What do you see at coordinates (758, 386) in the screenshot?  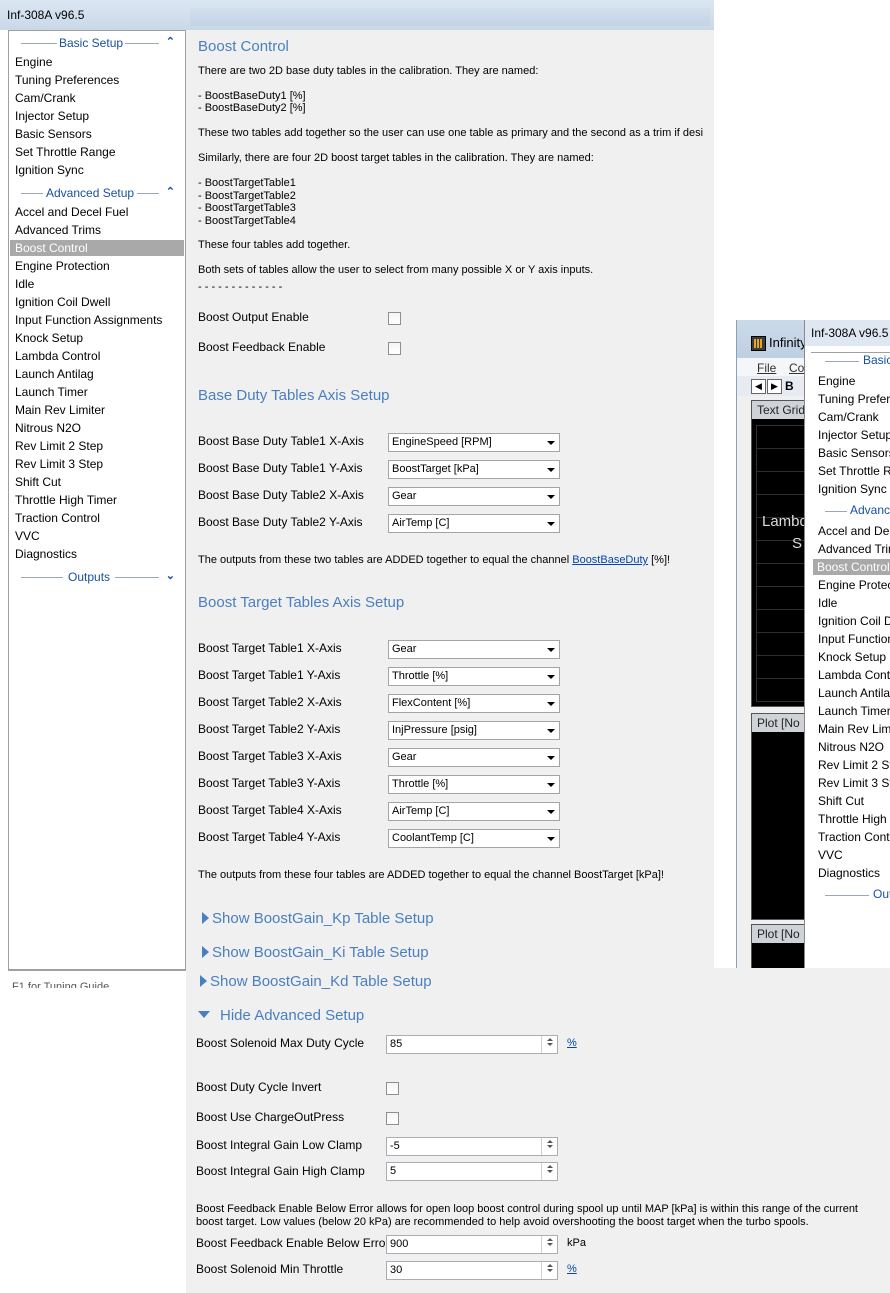 I see `nav-back-icon: ◀` at bounding box center [758, 386].